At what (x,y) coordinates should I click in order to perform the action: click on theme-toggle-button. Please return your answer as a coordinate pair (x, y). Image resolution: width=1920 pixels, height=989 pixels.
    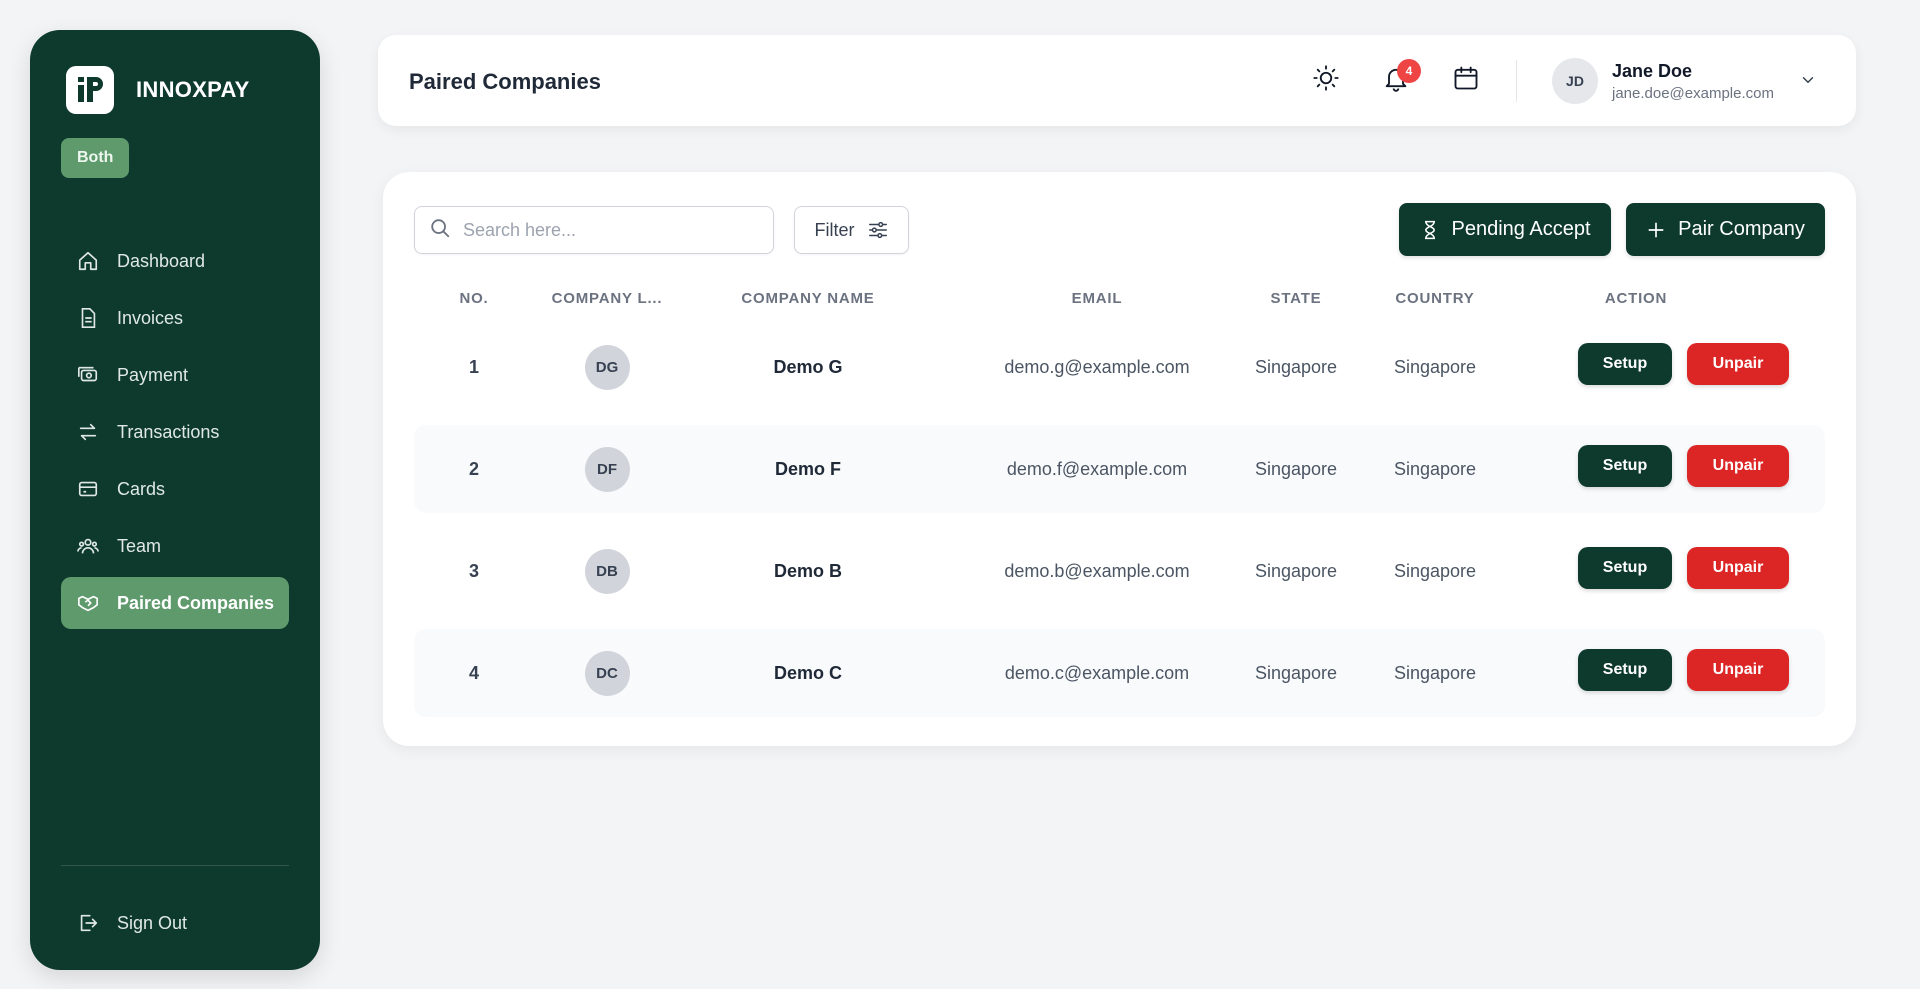
    Looking at the image, I should click on (1326, 80).